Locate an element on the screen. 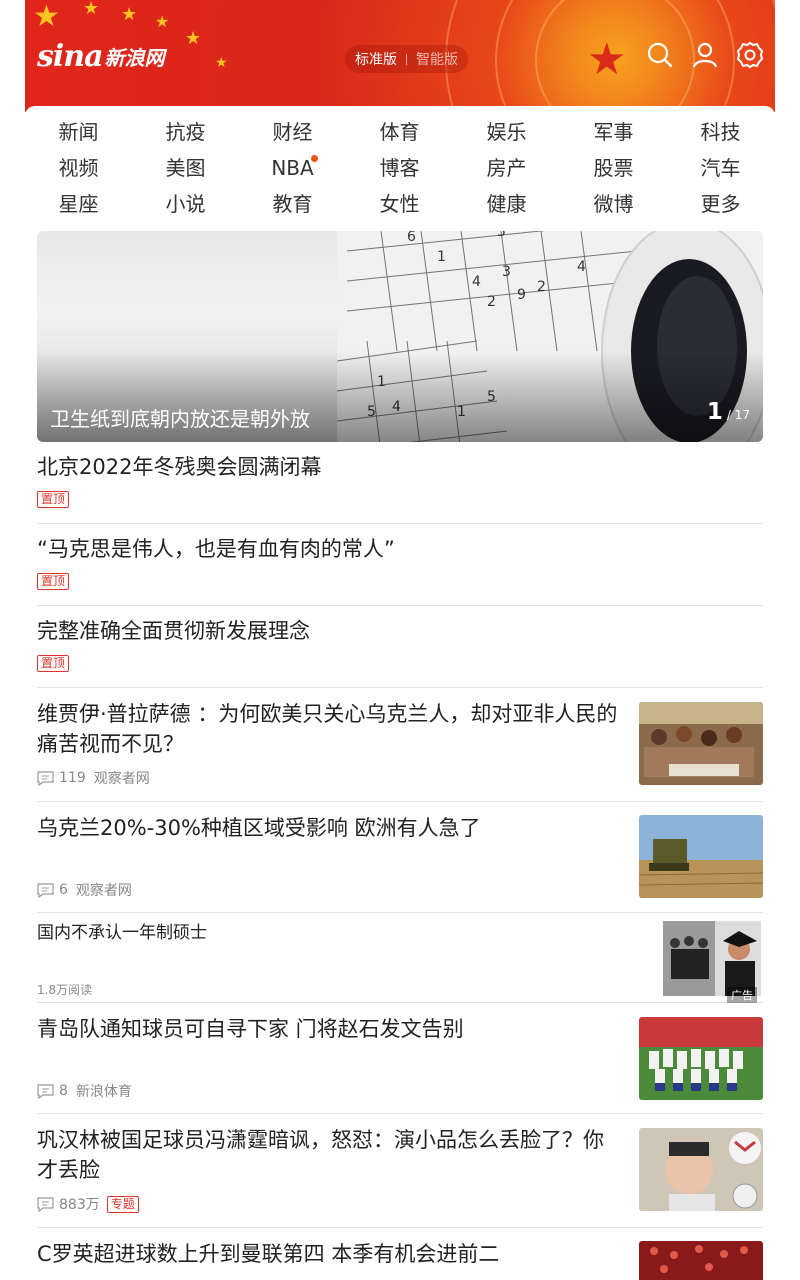 The image size is (800, 1280). nav-item-nba-label: NBA is located at coordinates (292, 168).